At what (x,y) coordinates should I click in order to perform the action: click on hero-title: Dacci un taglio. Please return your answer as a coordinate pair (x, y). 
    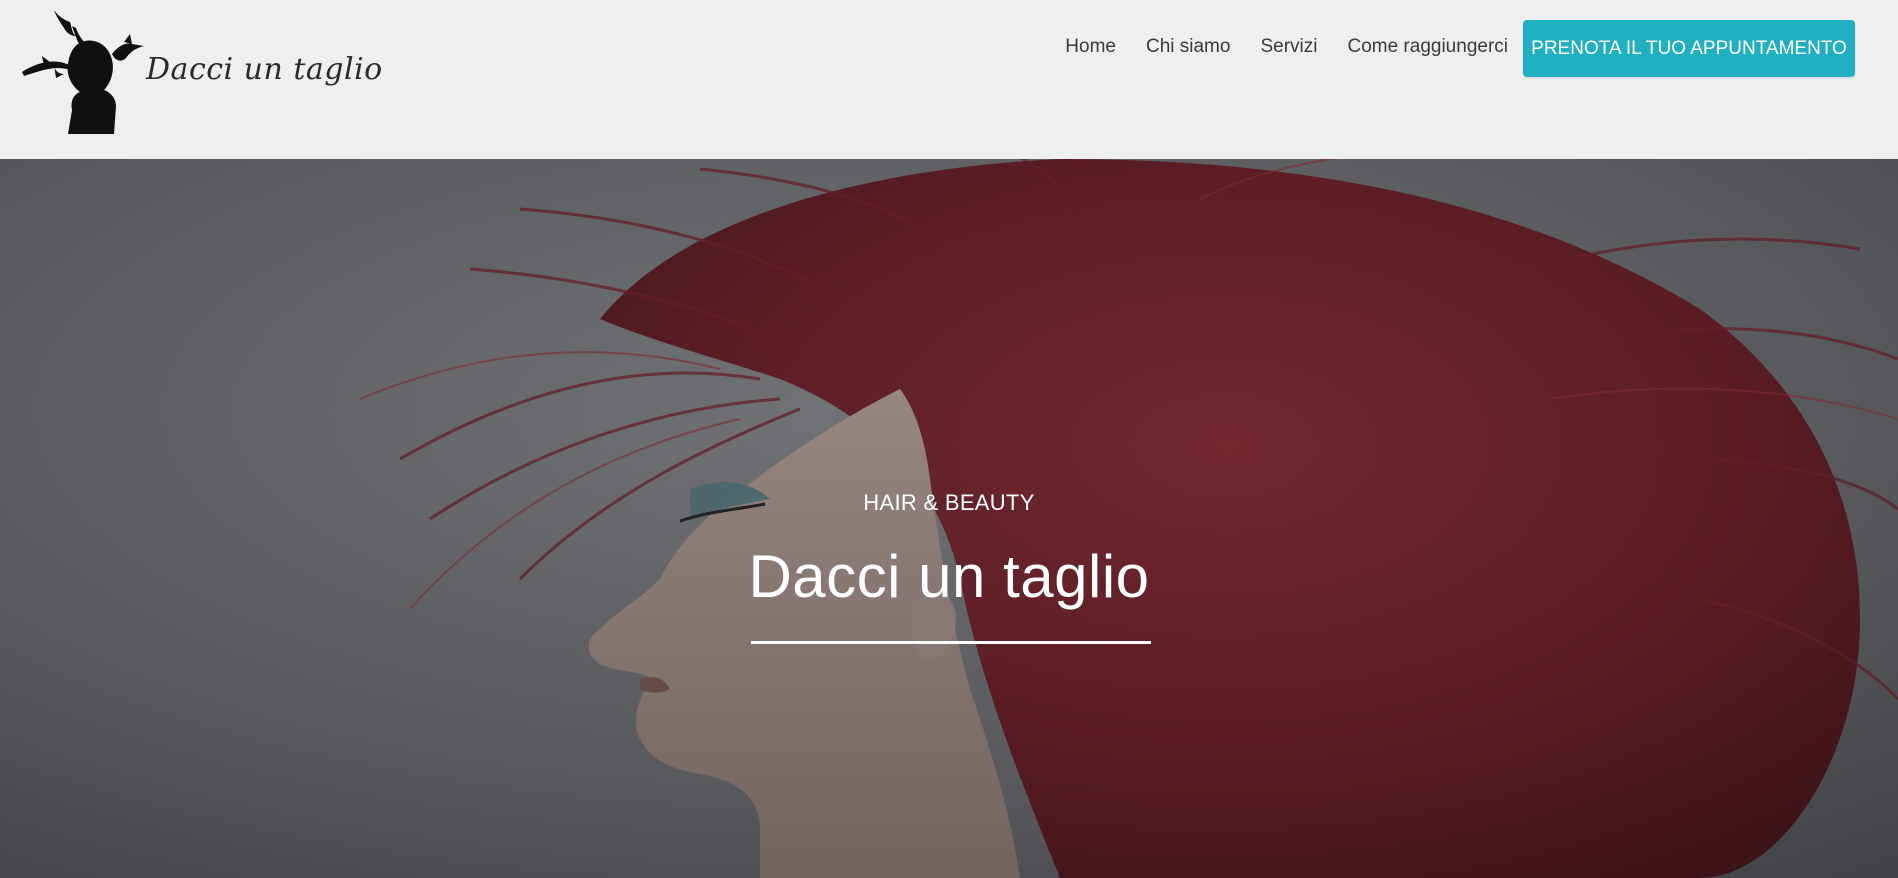
    Looking at the image, I should click on (949, 576).